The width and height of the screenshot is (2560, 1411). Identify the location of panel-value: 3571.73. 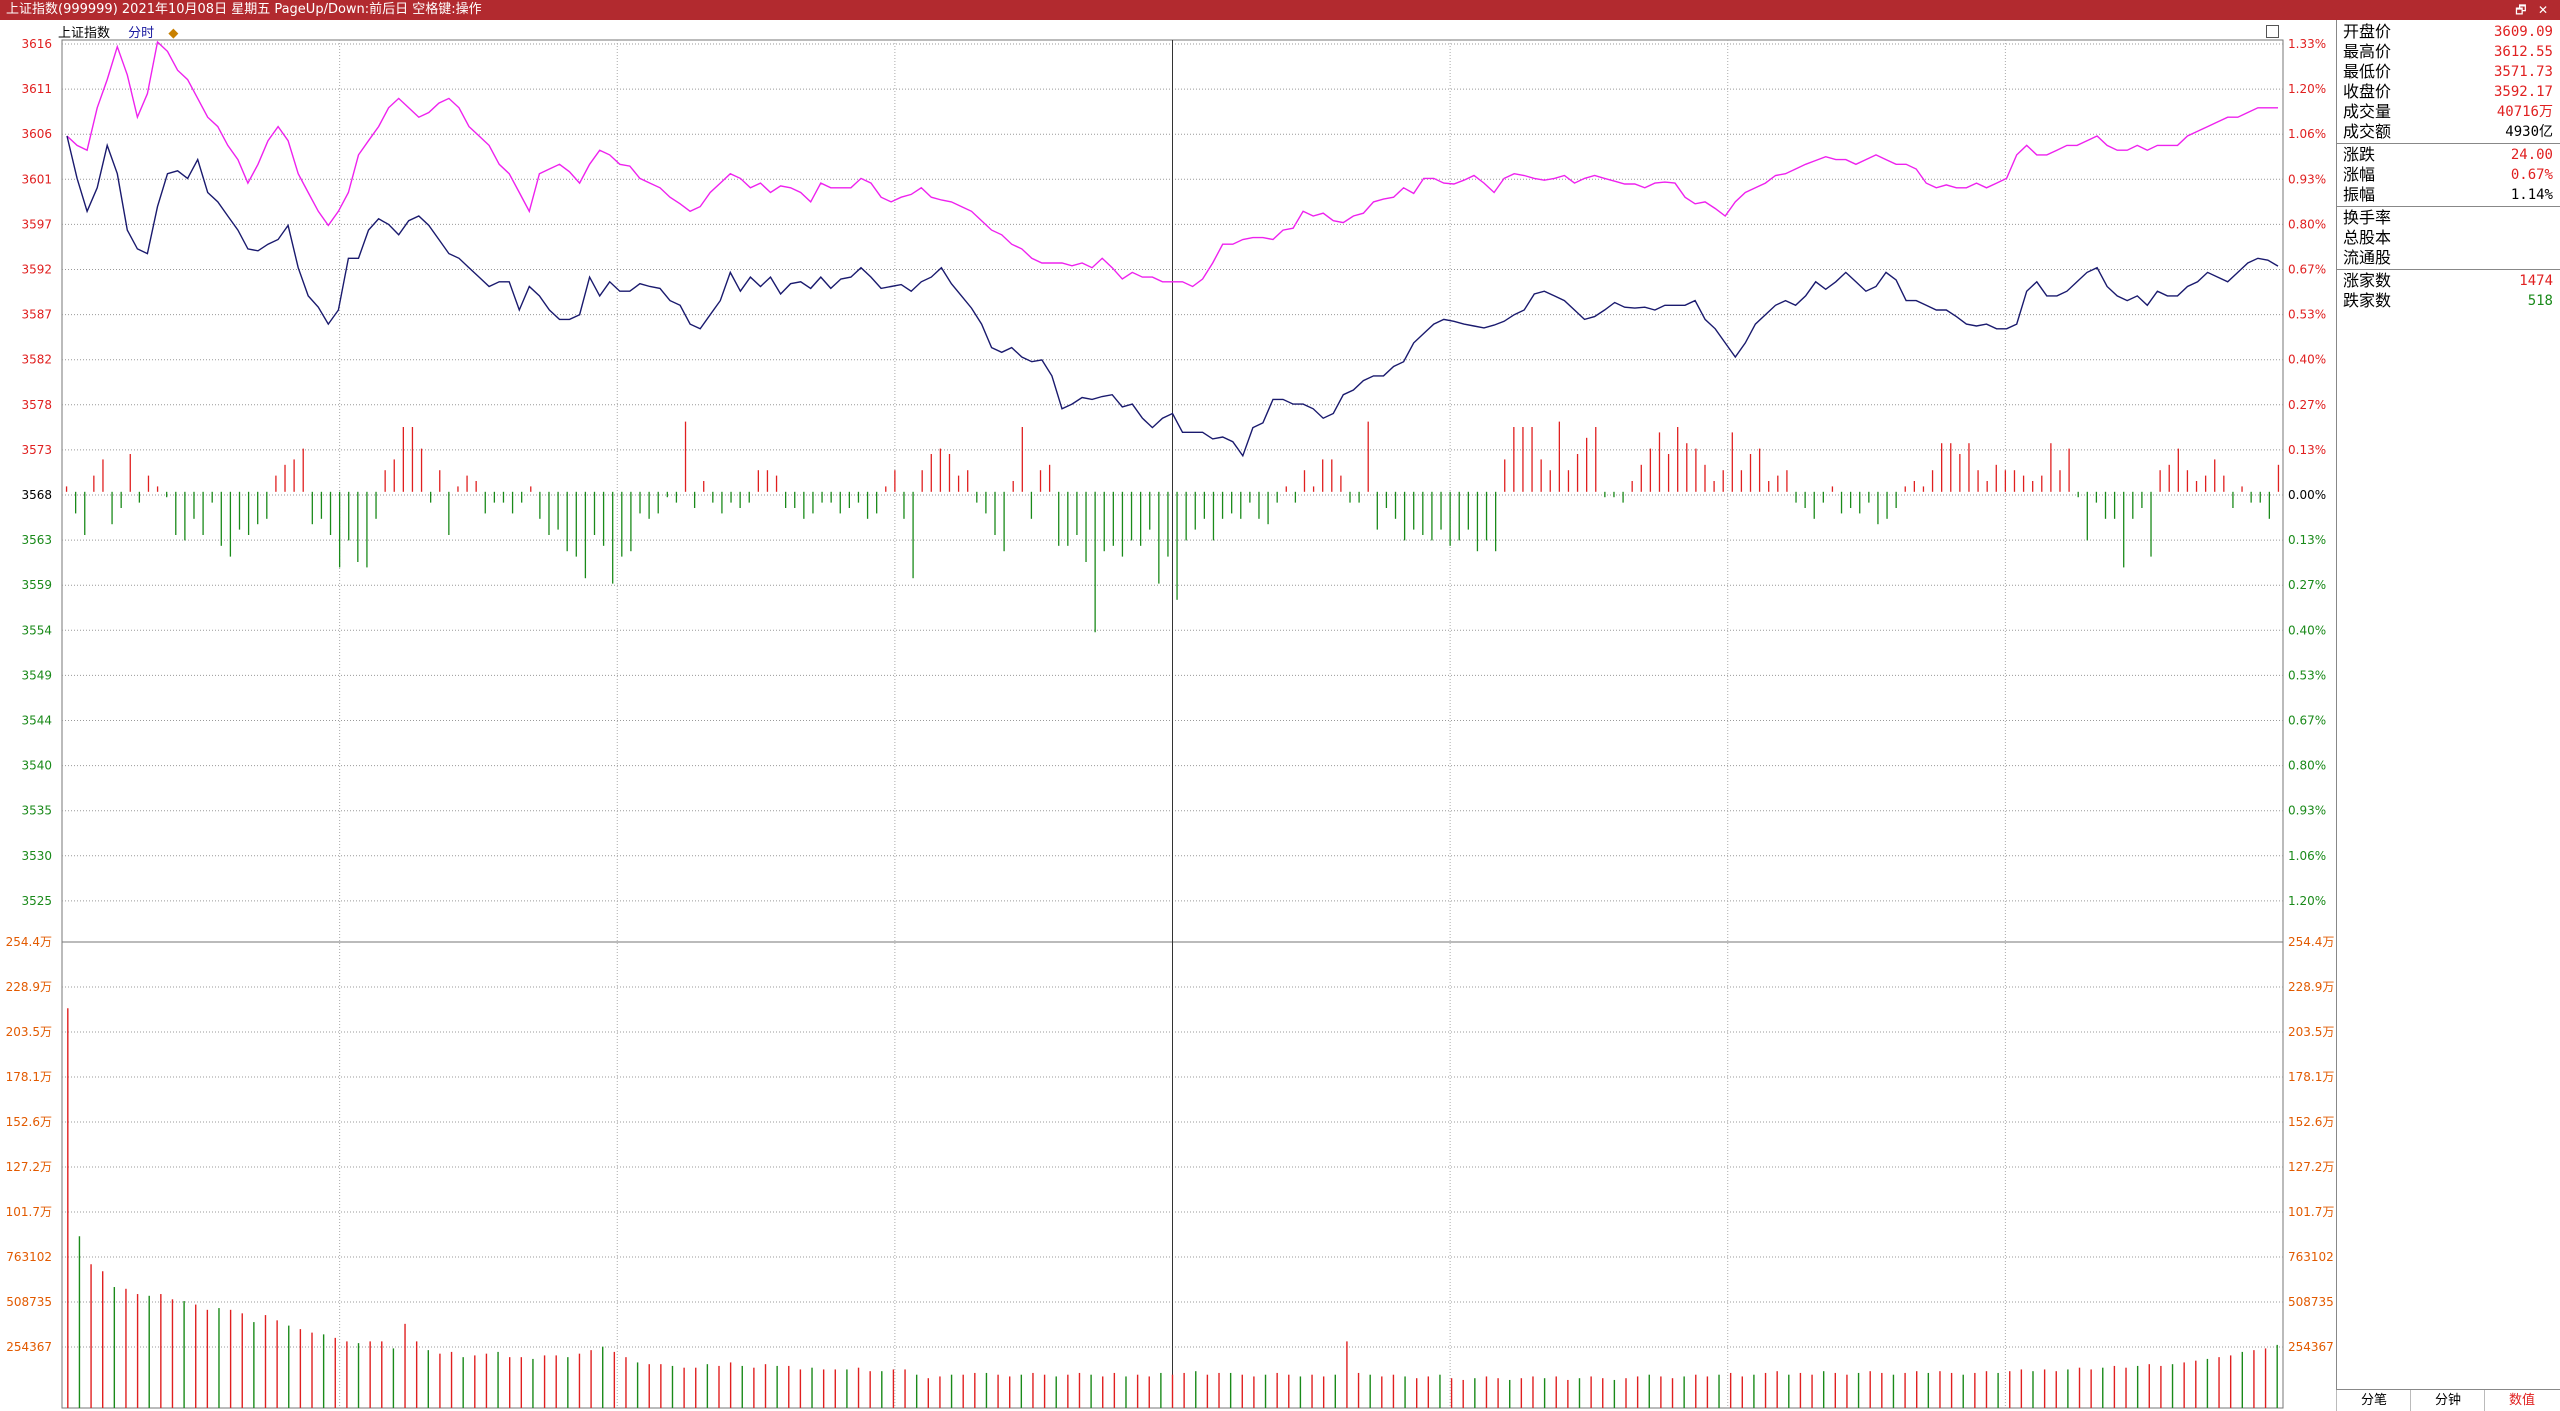
(2523, 72).